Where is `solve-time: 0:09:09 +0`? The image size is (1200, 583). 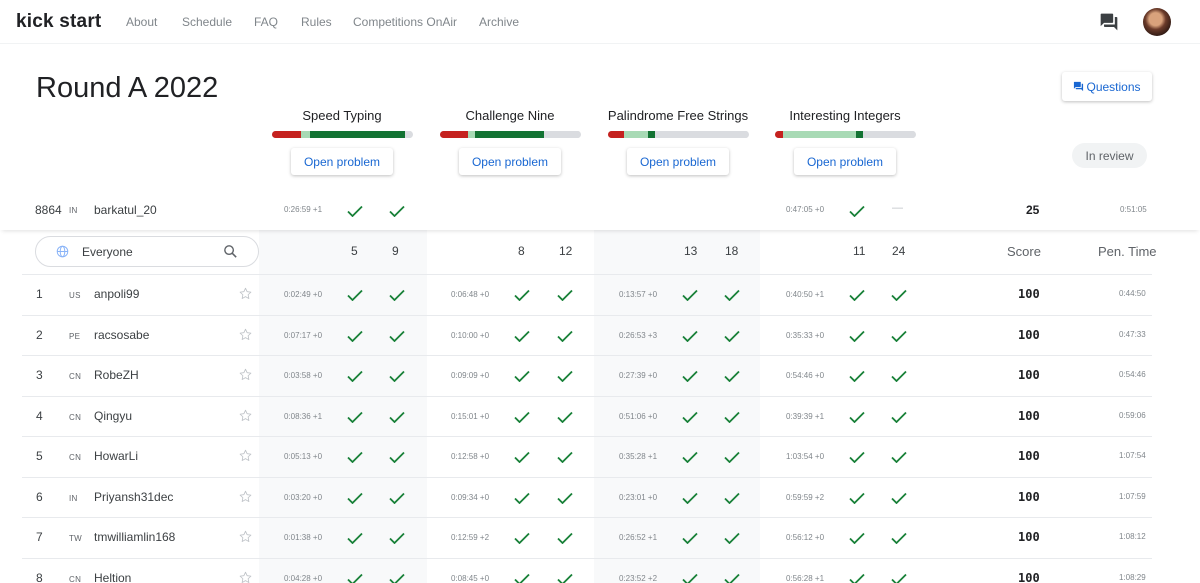 solve-time: 0:09:09 +0 is located at coordinates (470, 375).